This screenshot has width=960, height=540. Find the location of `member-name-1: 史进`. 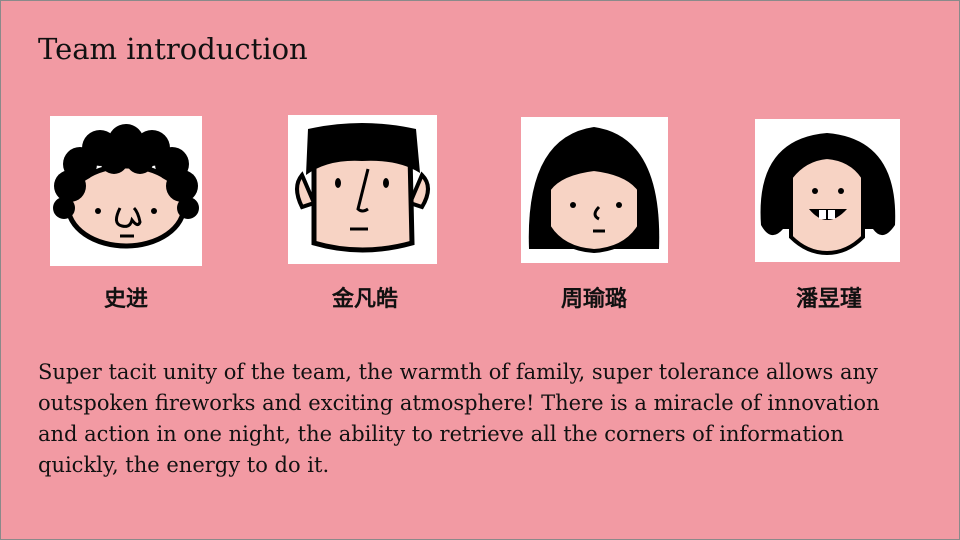

member-name-1: 史进 is located at coordinates (125, 299).